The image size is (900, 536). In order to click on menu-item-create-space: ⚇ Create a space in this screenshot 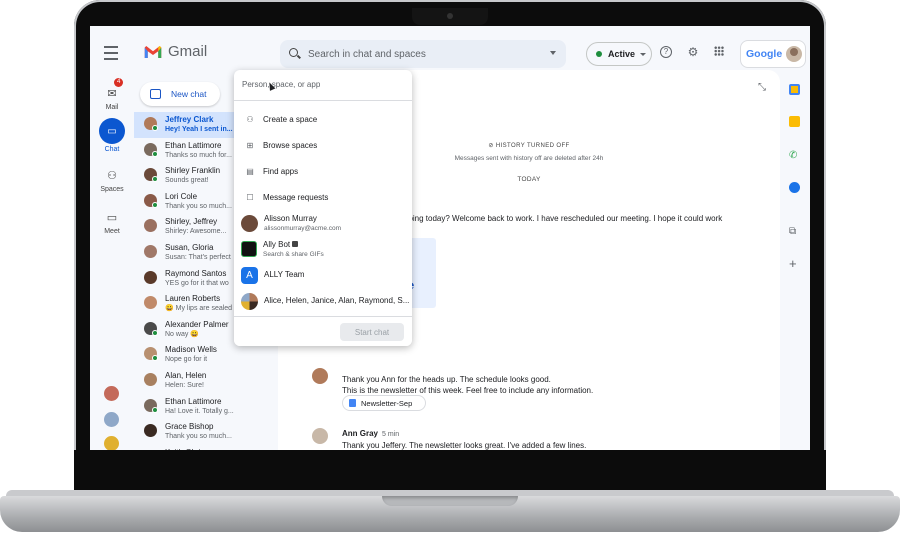, I will do `click(323, 119)`.